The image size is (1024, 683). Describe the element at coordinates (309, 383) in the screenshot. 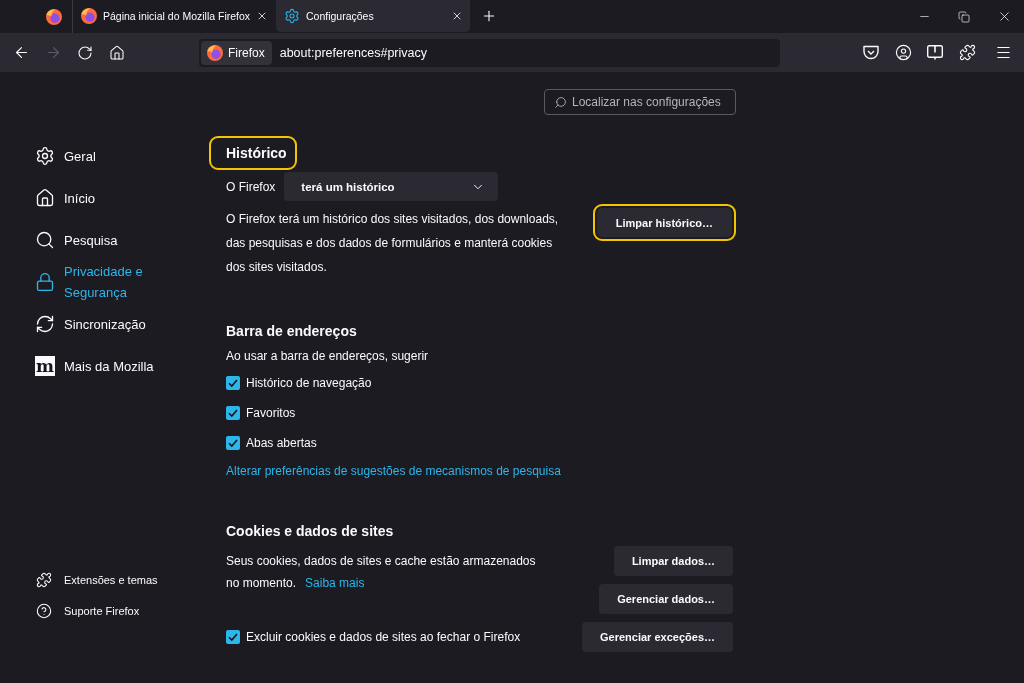

I see `checkbox-label: Histórico de navegação` at that location.